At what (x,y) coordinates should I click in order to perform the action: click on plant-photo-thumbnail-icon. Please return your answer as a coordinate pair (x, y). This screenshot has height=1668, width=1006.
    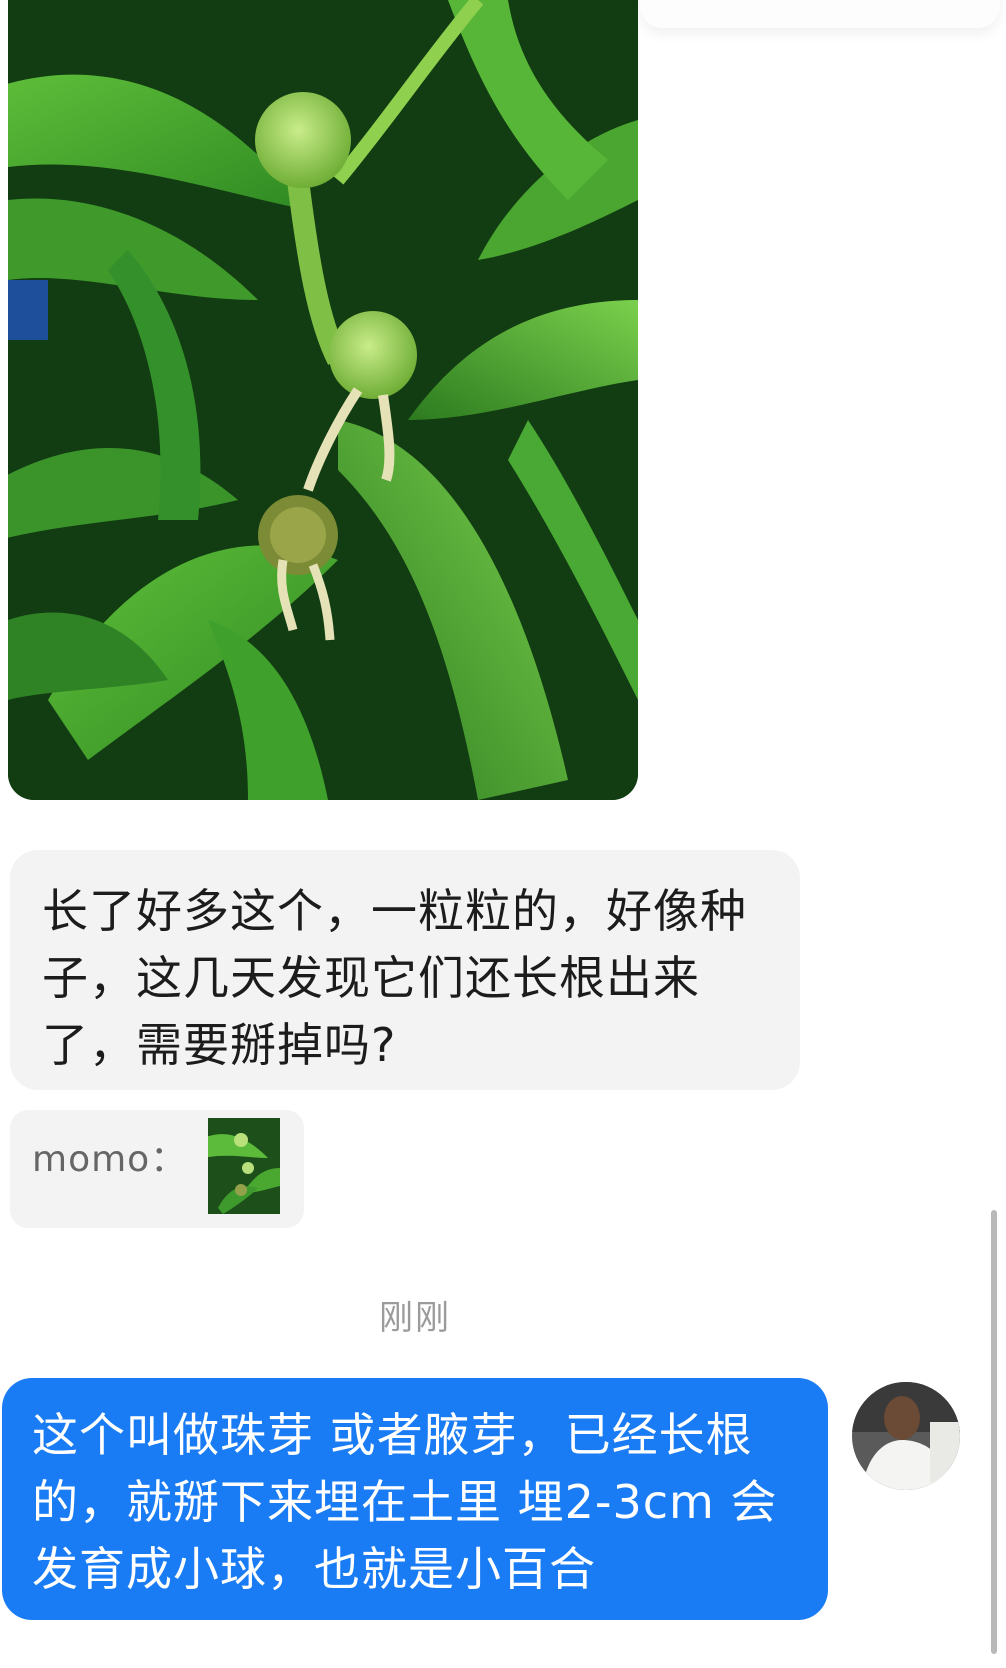
    Looking at the image, I should click on (244, 1166).